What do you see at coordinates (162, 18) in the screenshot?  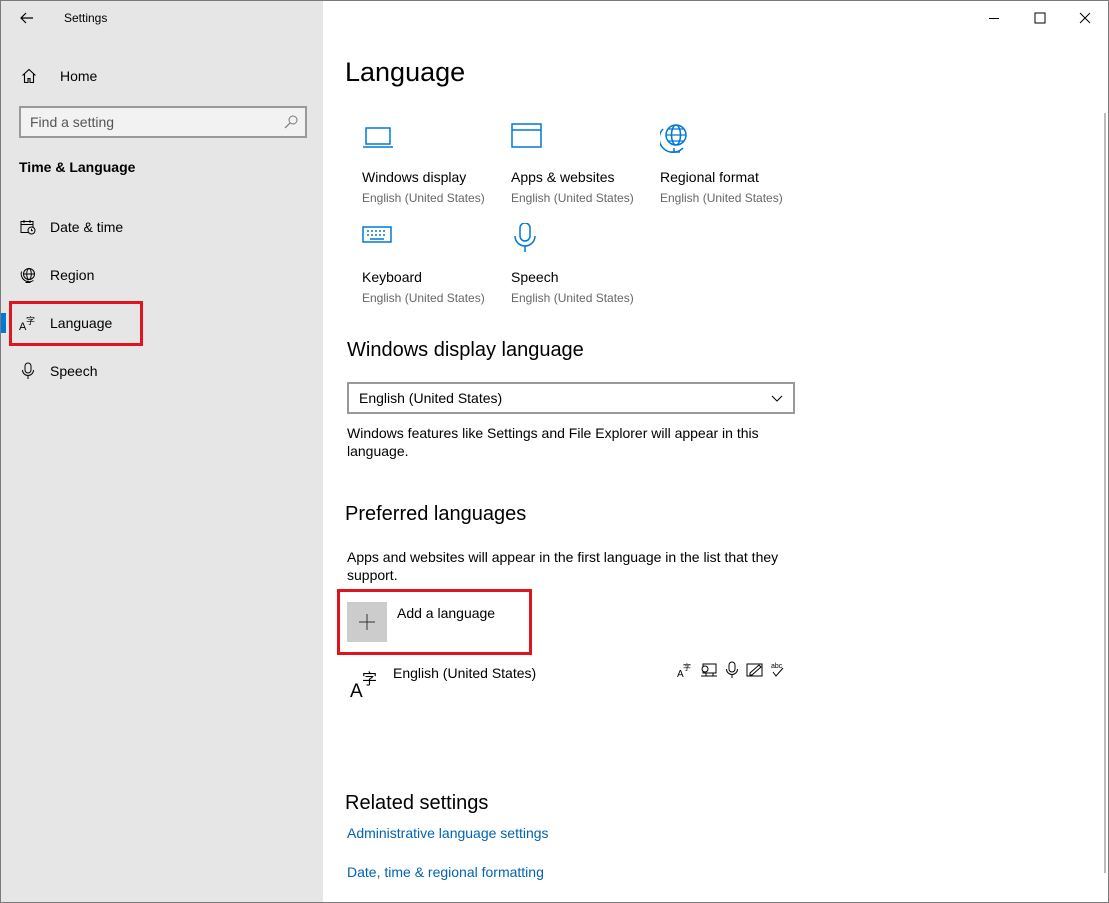 I see `title-bar: Settings` at bounding box center [162, 18].